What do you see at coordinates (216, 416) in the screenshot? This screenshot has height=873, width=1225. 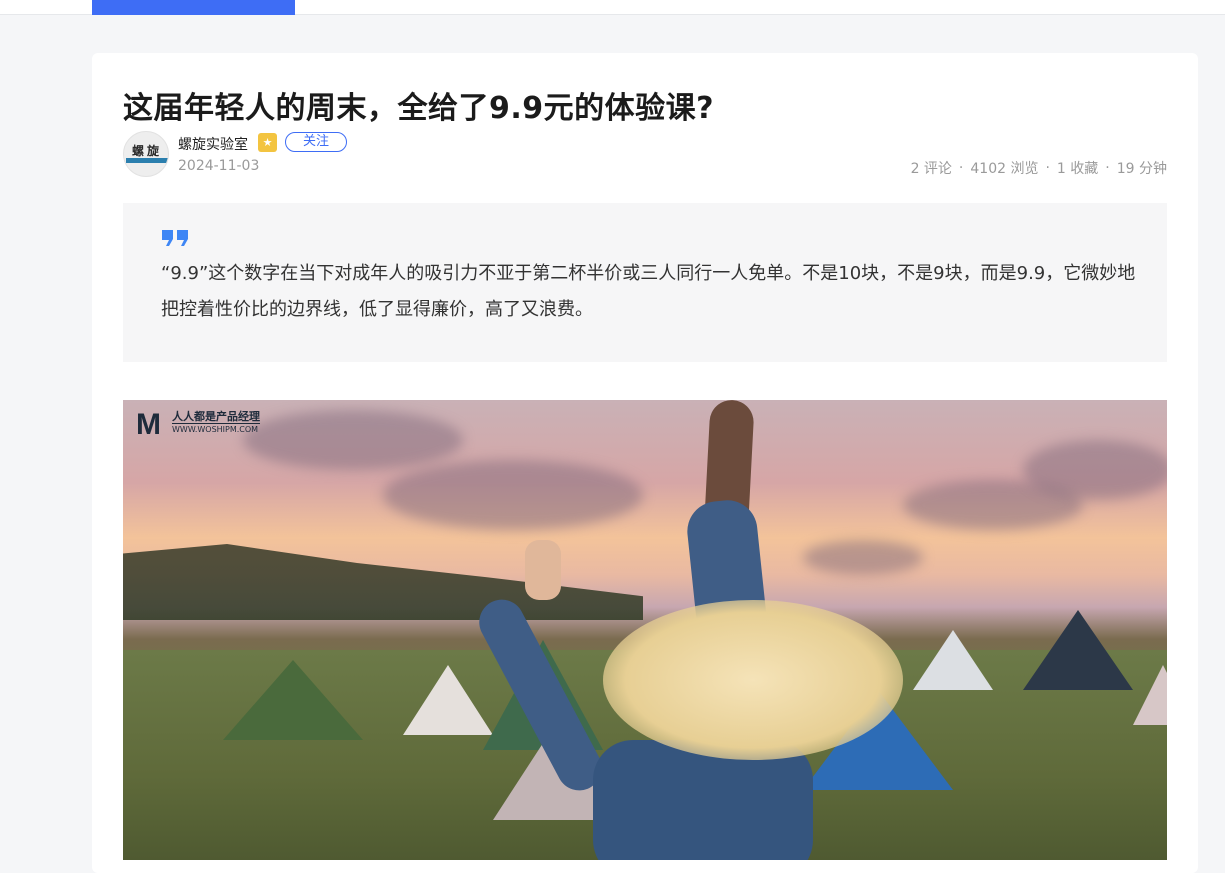 I see `watermark-line1: 人人都是产品经理` at bounding box center [216, 416].